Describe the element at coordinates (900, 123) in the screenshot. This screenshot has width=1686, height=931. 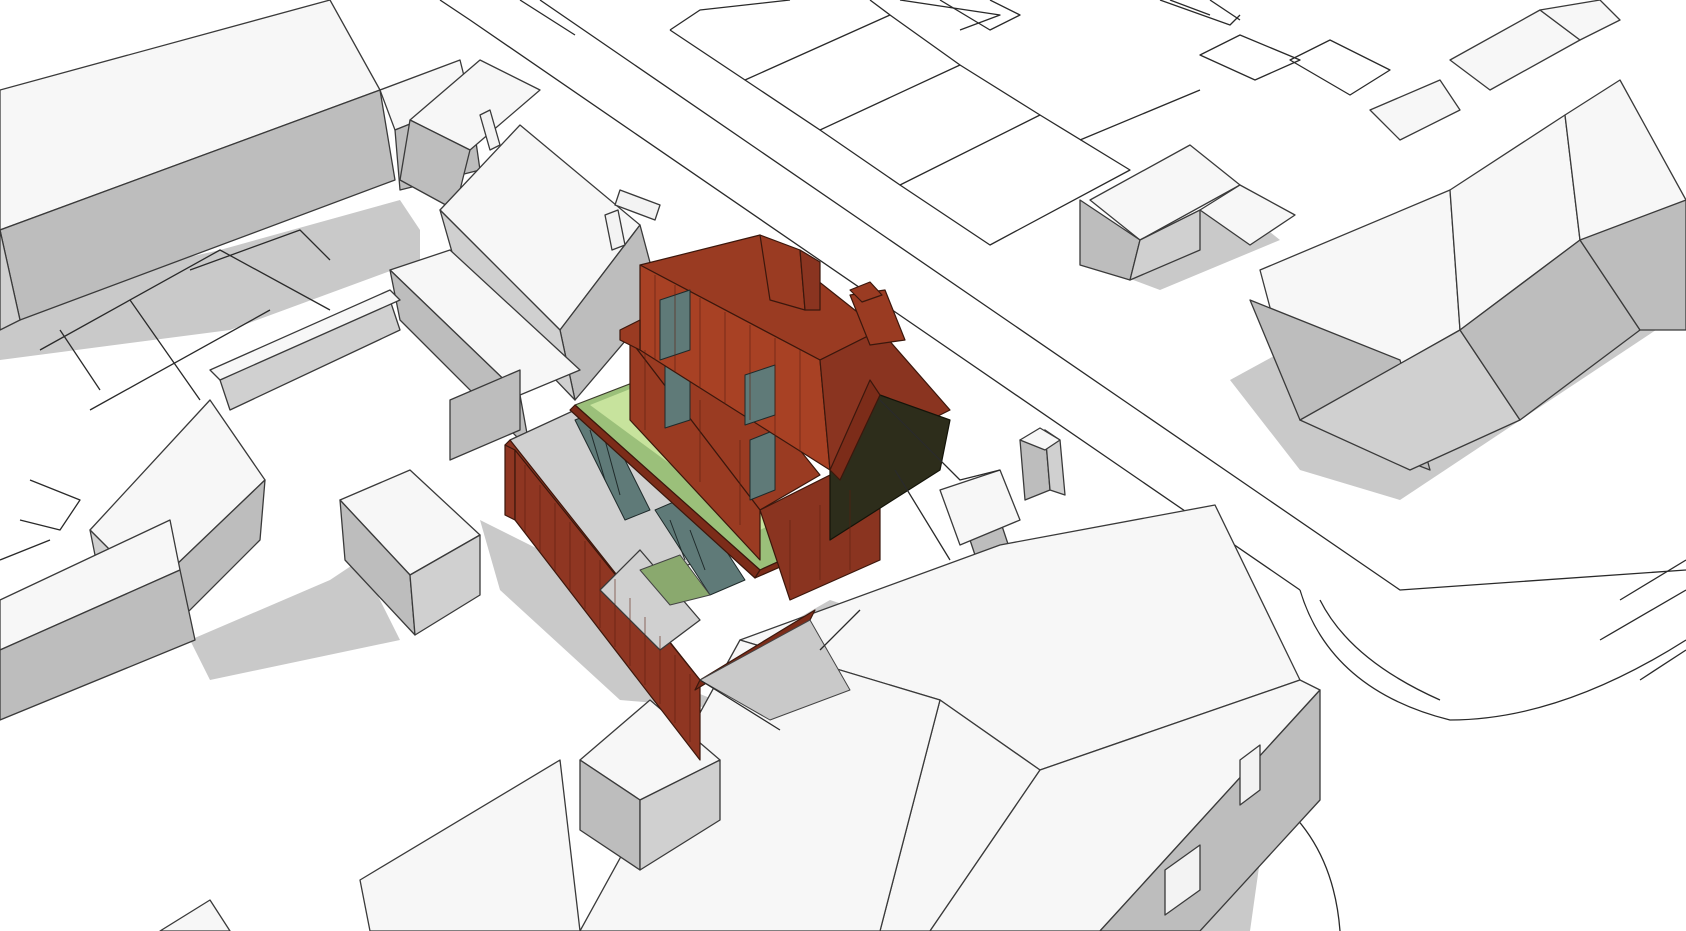
I see `parking-bays` at that location.